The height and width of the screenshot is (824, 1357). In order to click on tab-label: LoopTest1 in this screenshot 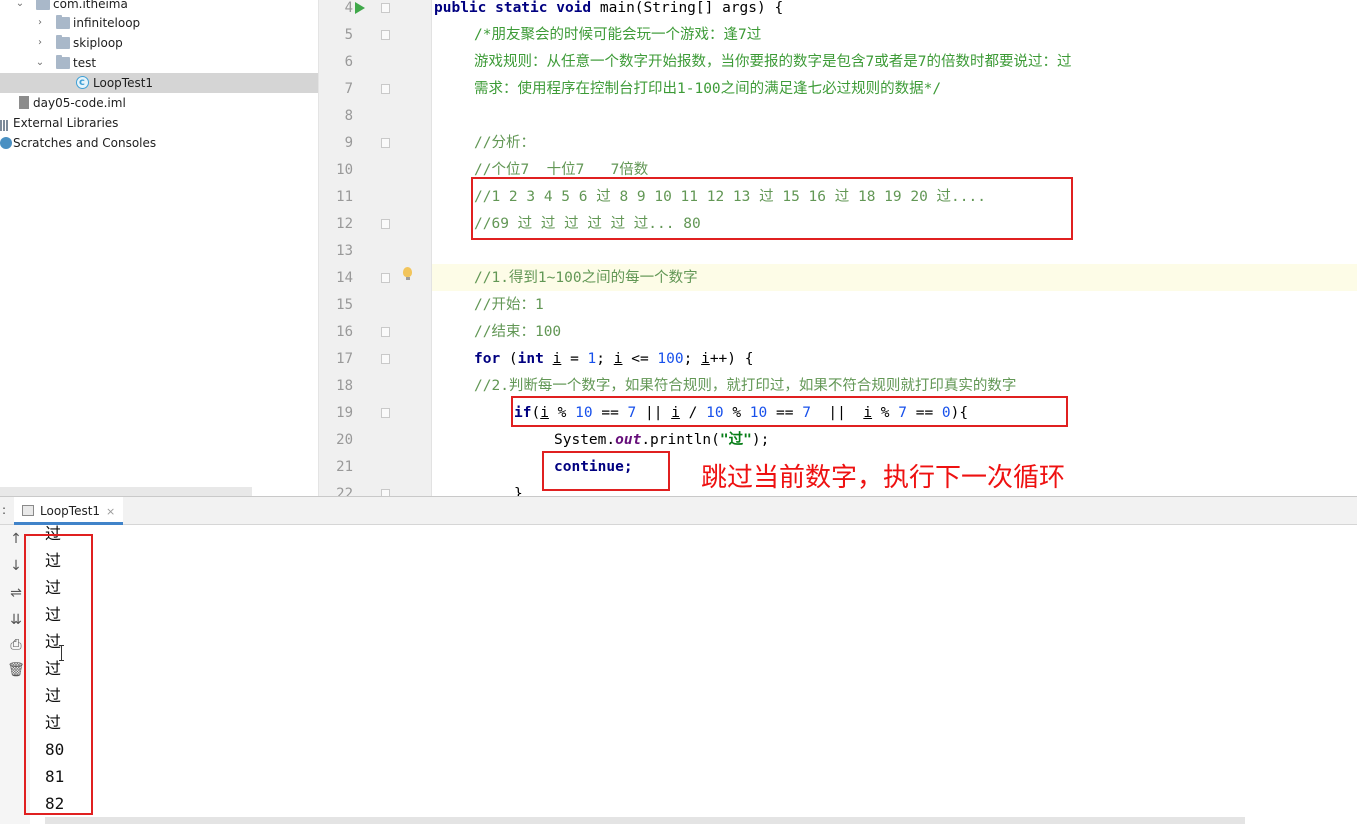, I will do `click(70, 511)`.